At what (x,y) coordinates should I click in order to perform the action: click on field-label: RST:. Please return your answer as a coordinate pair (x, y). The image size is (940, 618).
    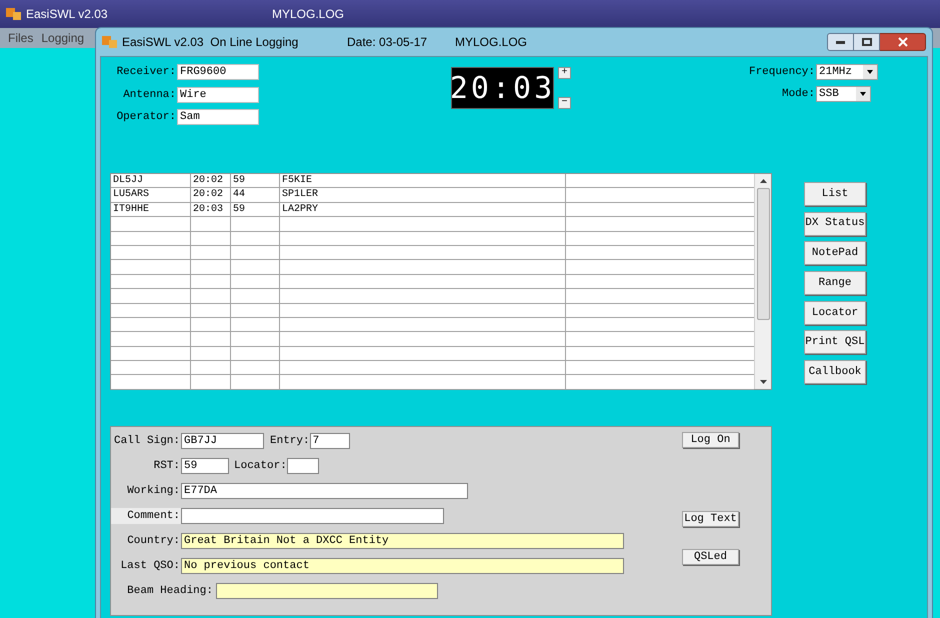
    Looking at the image, I should click on (167, 466).